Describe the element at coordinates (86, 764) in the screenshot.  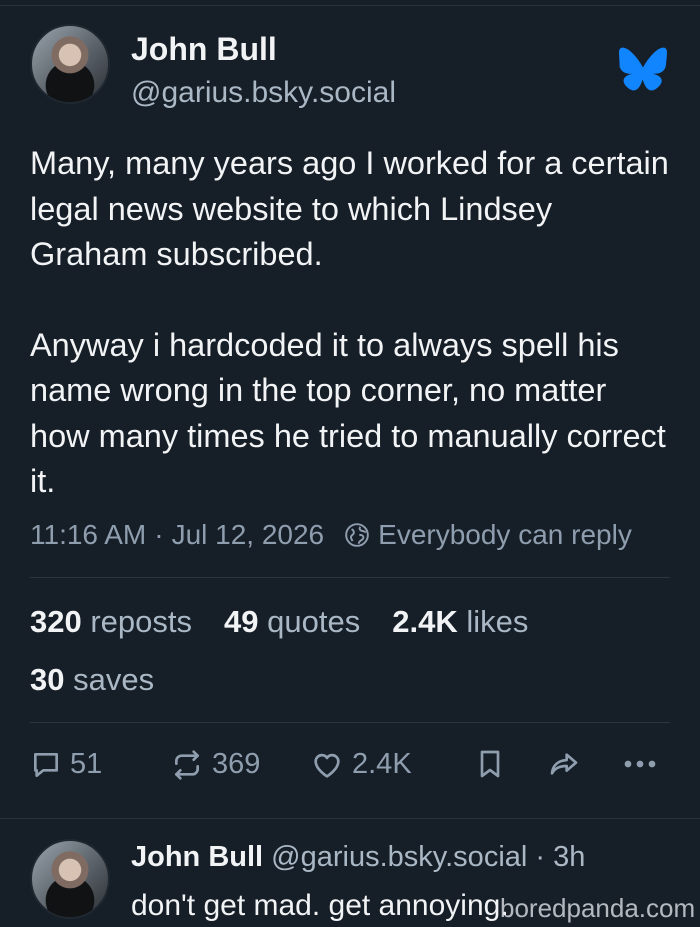
I see `reply-count: 51` at that location.